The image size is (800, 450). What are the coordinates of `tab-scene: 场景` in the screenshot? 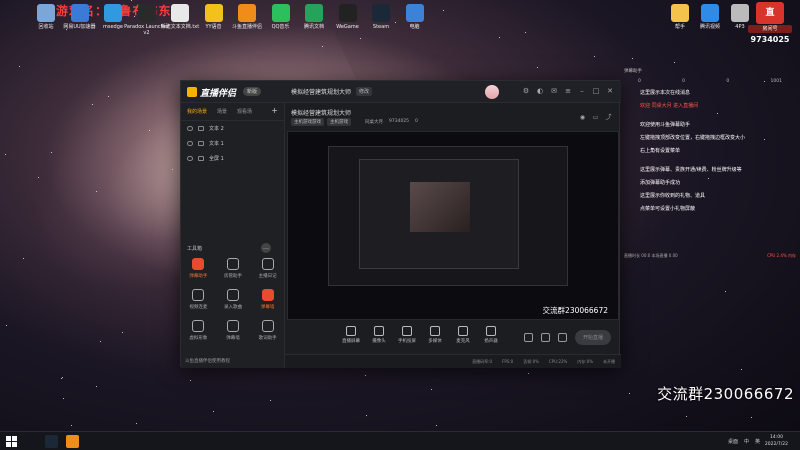 It's located at (222, 111).